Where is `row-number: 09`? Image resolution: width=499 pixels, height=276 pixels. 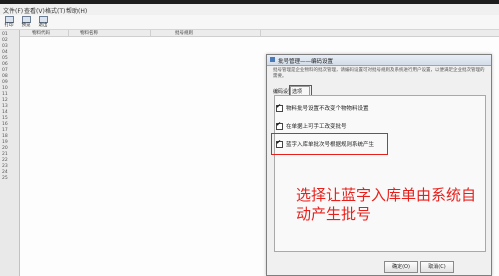 row-number: 09 is located at coordinates (5, 82).